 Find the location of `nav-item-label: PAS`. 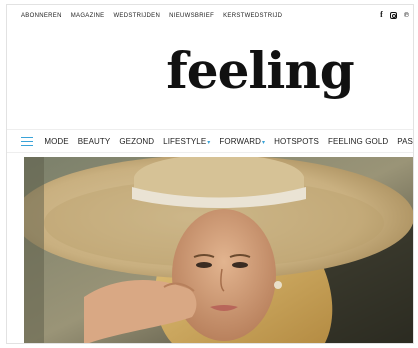

nav-item-label: PAS is located at coordinates (405, 141).